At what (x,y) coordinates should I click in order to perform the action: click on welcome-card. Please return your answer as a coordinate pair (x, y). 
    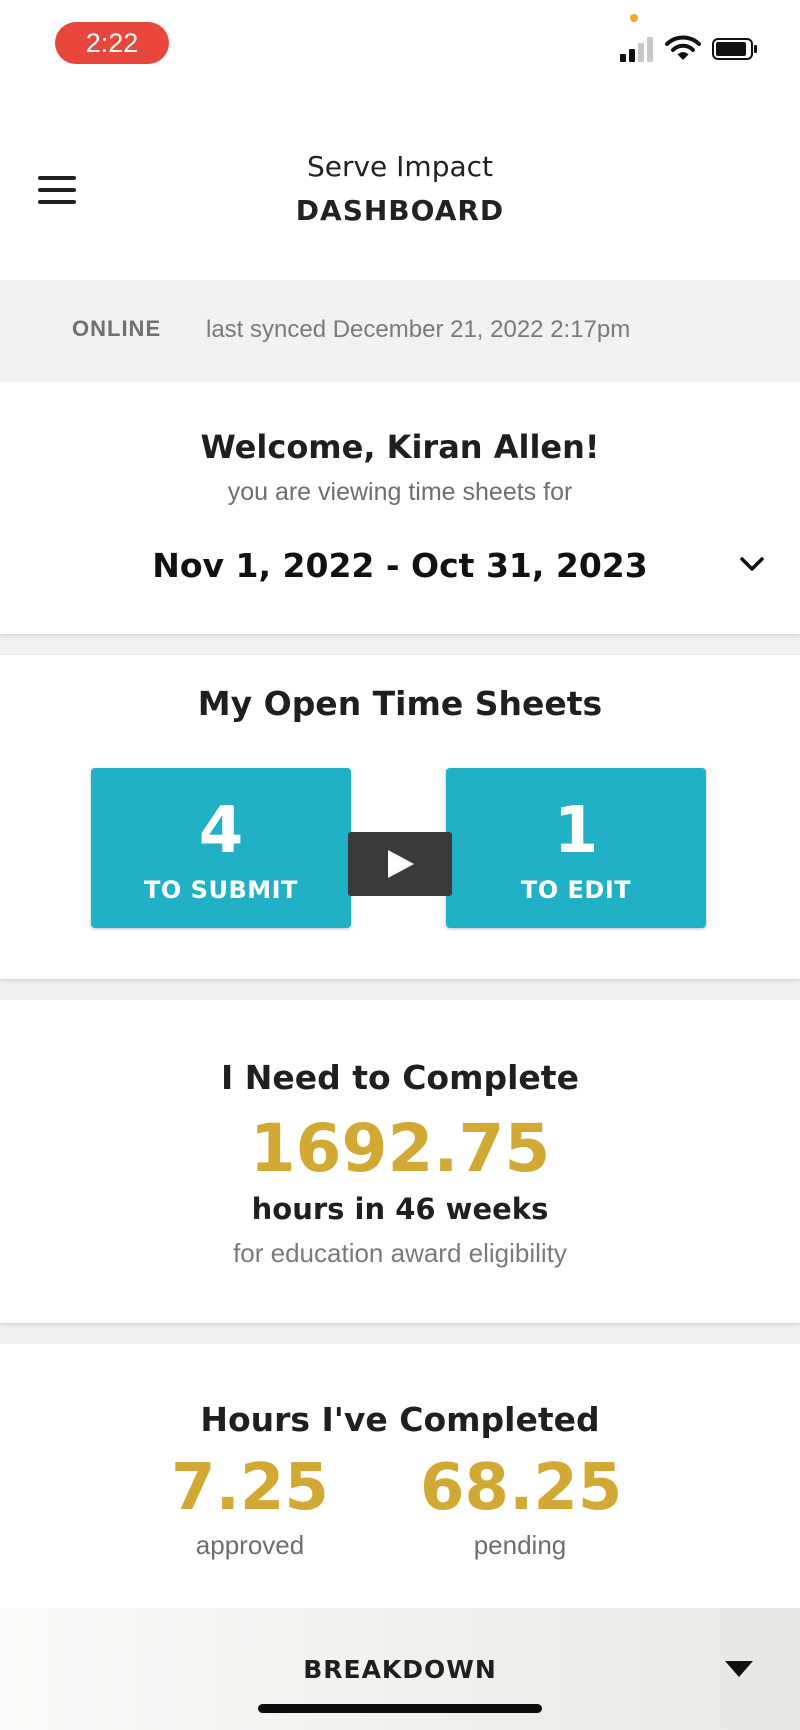
    Looking at the image, I should click on (400, 508).